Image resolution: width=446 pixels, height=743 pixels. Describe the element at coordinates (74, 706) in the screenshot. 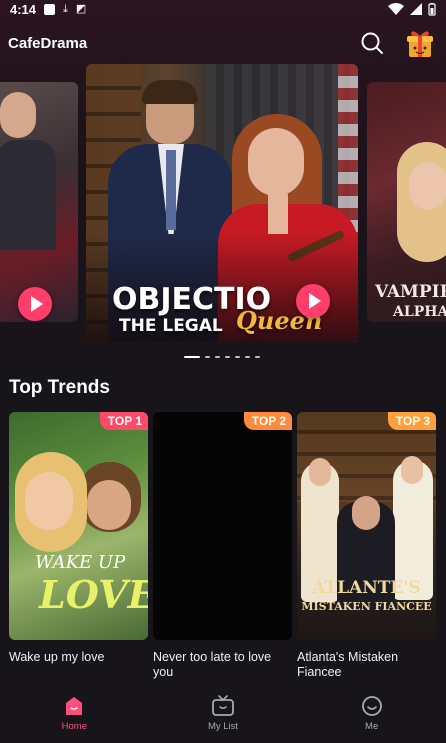

I see `home-icon` at that location.